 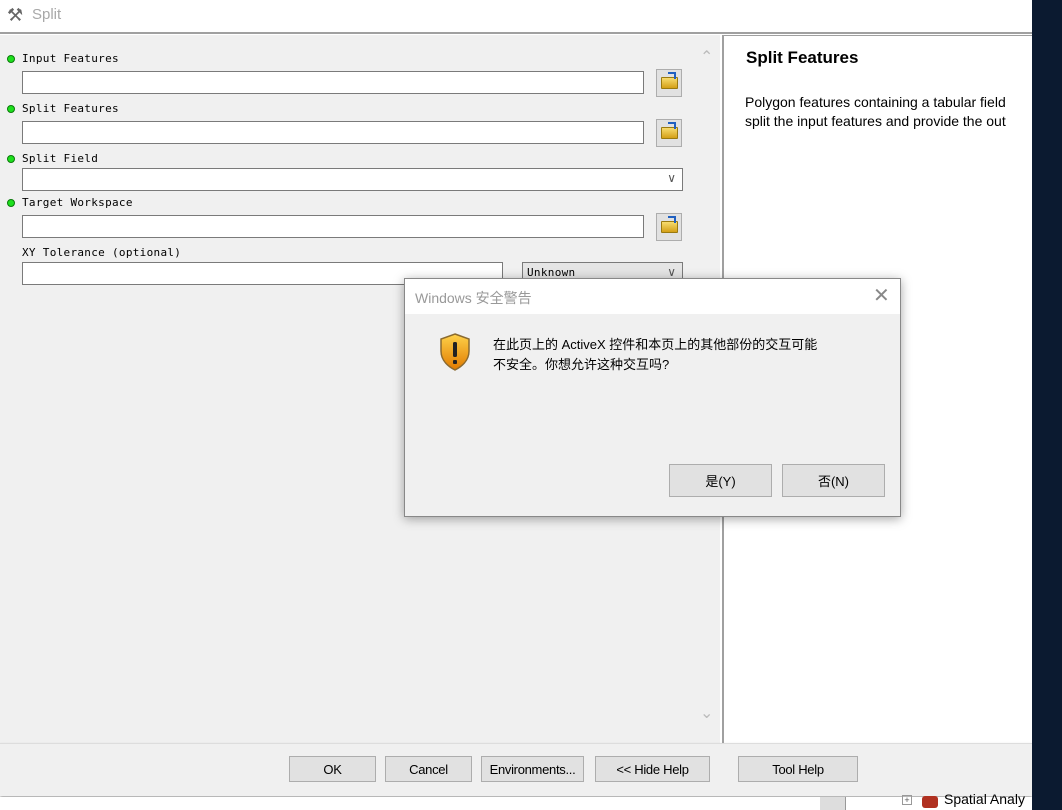 I want to click on scroll-down-icon: ⌄, so click(x=706, y=713).